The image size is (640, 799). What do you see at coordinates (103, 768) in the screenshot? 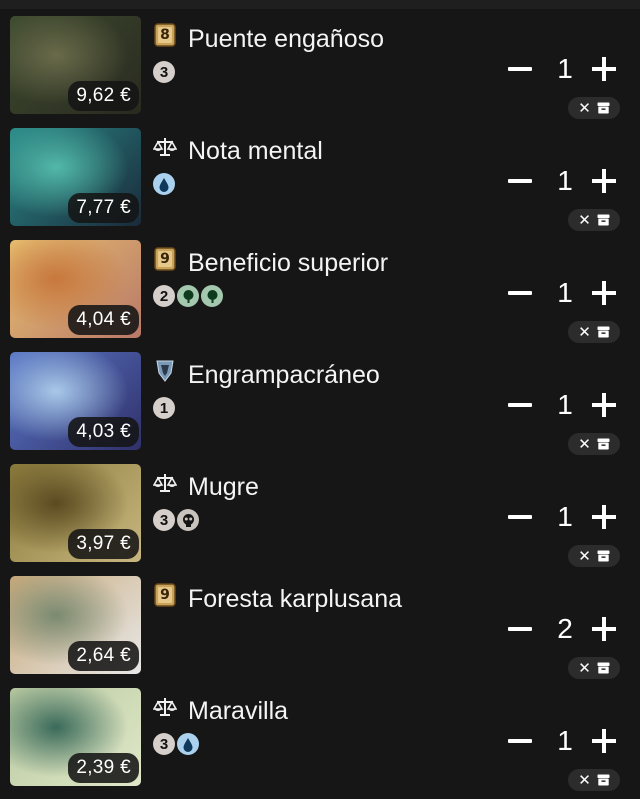
I see `card-price-badge: 2,39 €` at bounding box center [103, 768].